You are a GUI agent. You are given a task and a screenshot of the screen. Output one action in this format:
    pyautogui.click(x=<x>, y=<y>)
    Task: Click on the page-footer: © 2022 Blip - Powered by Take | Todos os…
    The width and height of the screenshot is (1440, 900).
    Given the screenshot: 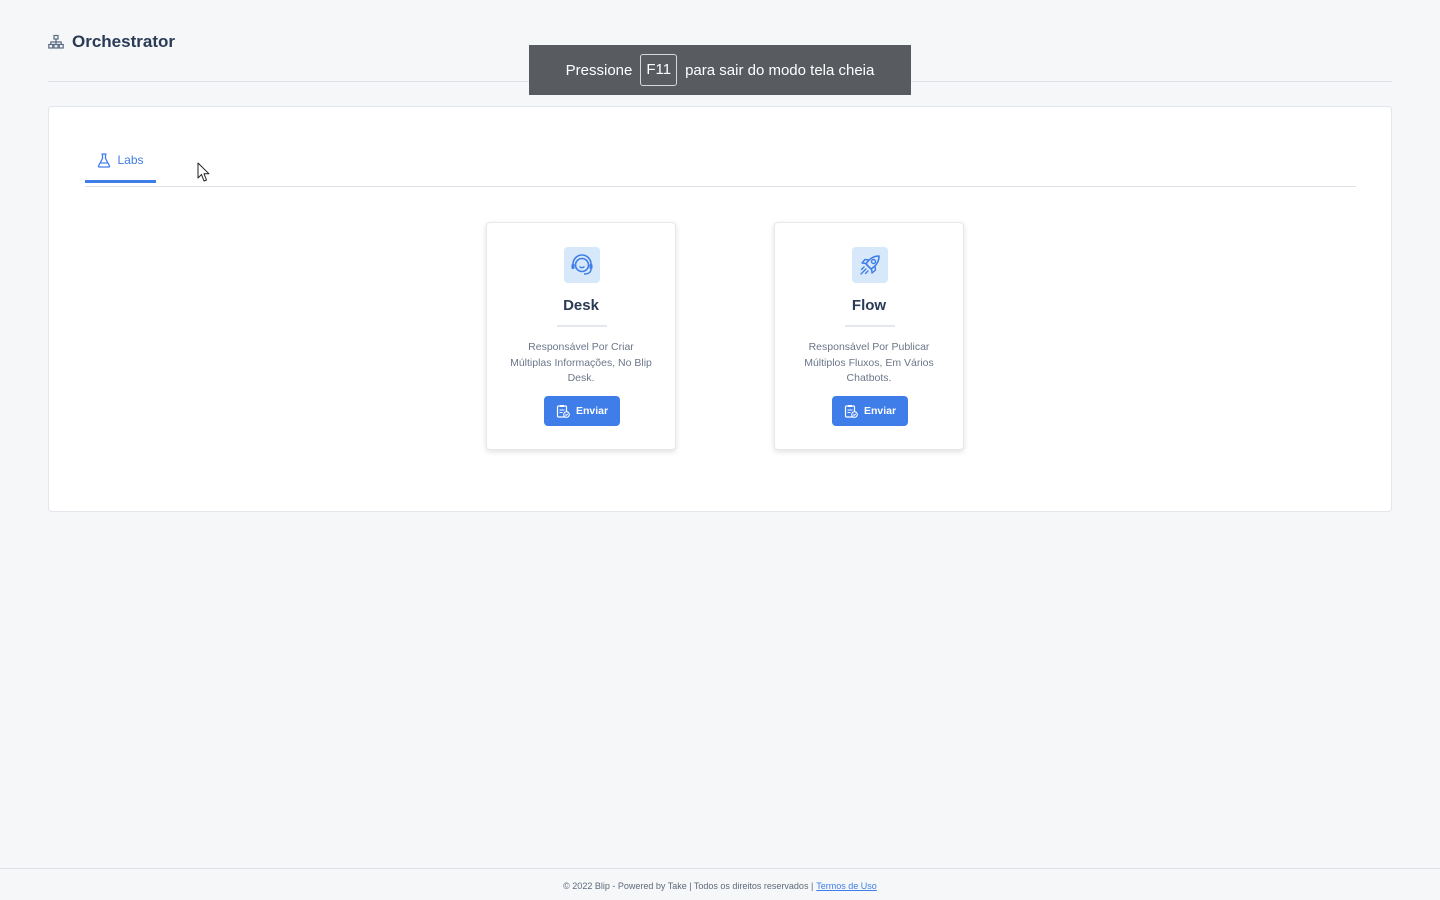 What is the action you would take?
    pyautogui.click(x=720, y=884)
    